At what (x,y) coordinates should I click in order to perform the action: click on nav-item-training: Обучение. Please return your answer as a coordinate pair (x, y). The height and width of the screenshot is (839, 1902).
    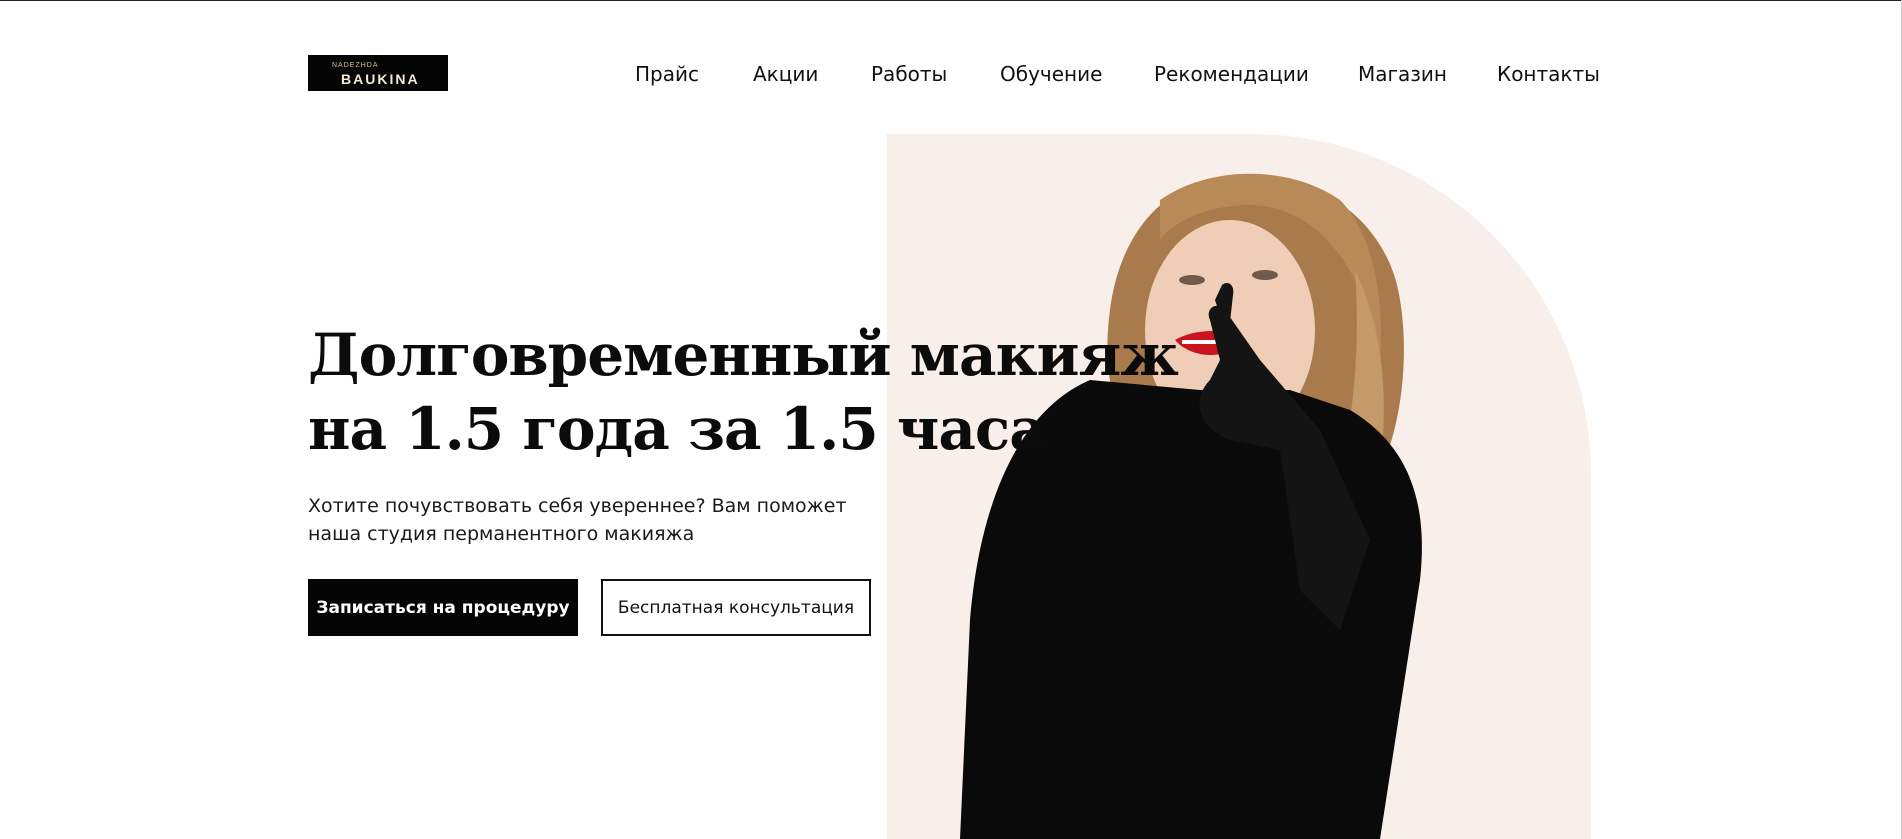
    Looking at the image, I should click on (1051, 74).